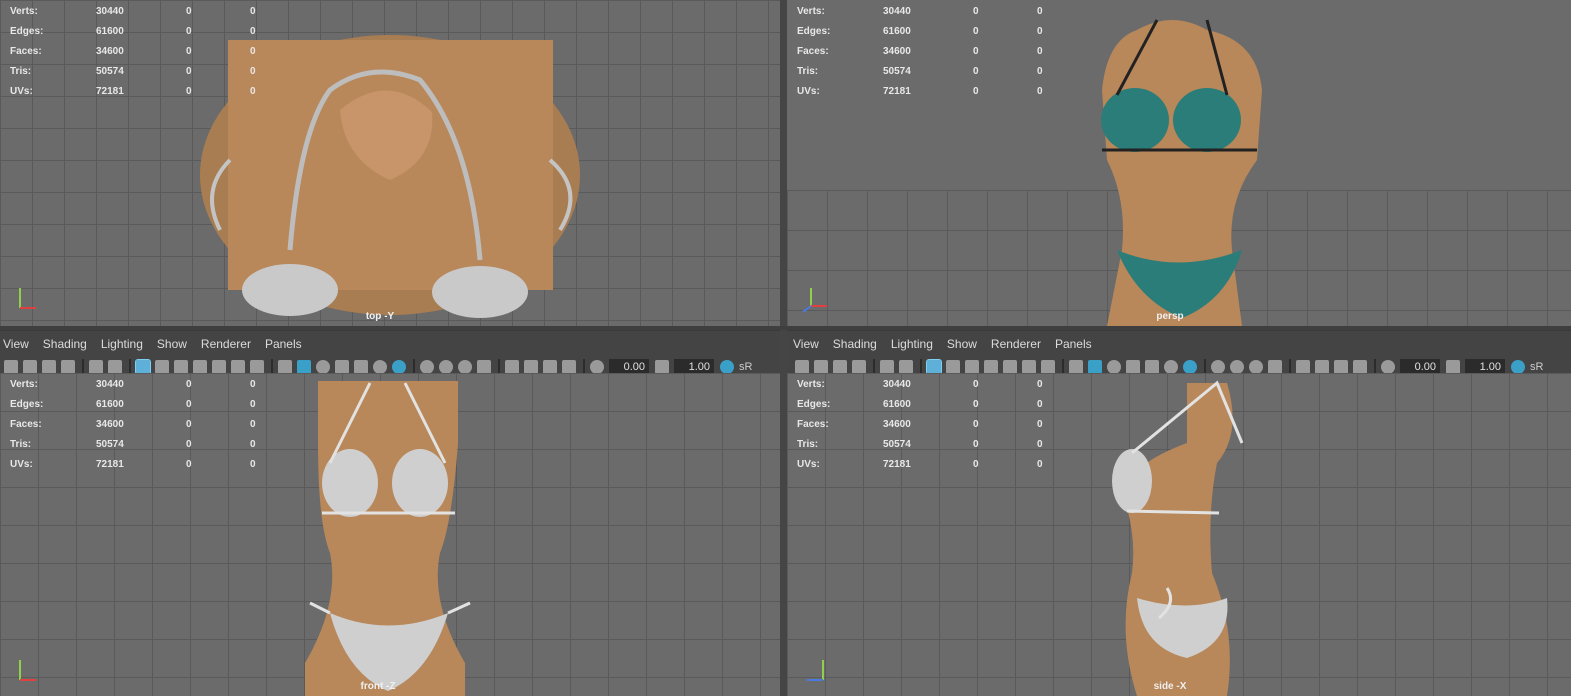 The height and width of the screenshot is (696, 1571). Describe the element at coordinates (378, 686) in the screenshot. I see `camera-label: front -Z` at that location.